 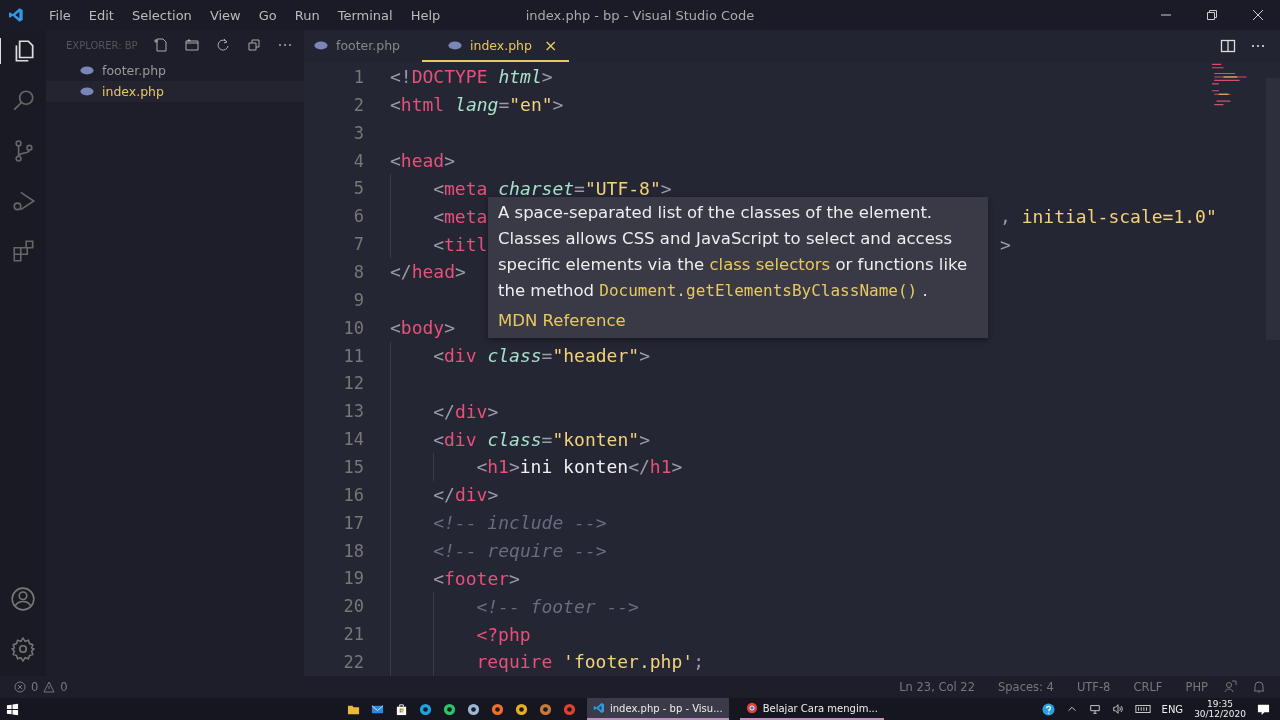 What do you see at coordinates (353, 411) in the screenshot?
I see `line-number: 13` at bounding box center [353, 411].